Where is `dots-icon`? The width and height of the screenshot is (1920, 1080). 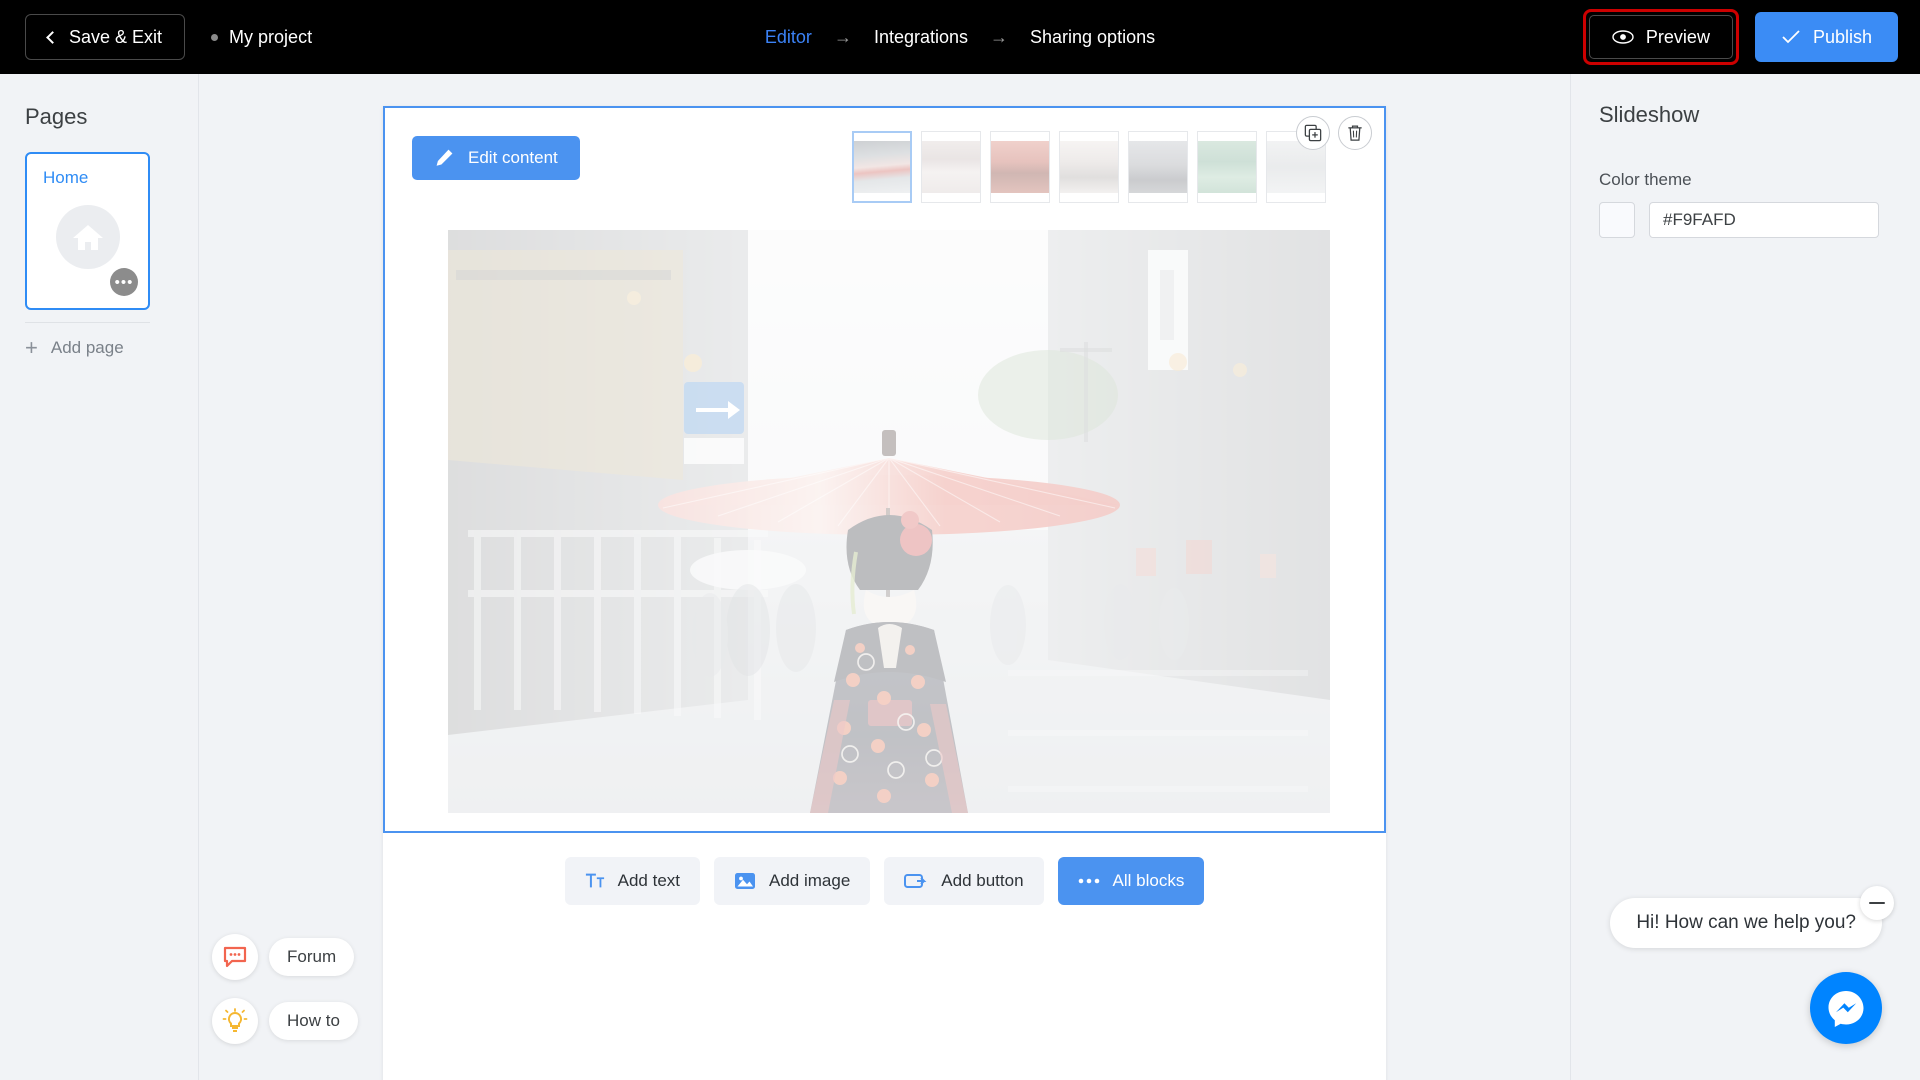
dots-icon is located at coordinates (1088, 881).